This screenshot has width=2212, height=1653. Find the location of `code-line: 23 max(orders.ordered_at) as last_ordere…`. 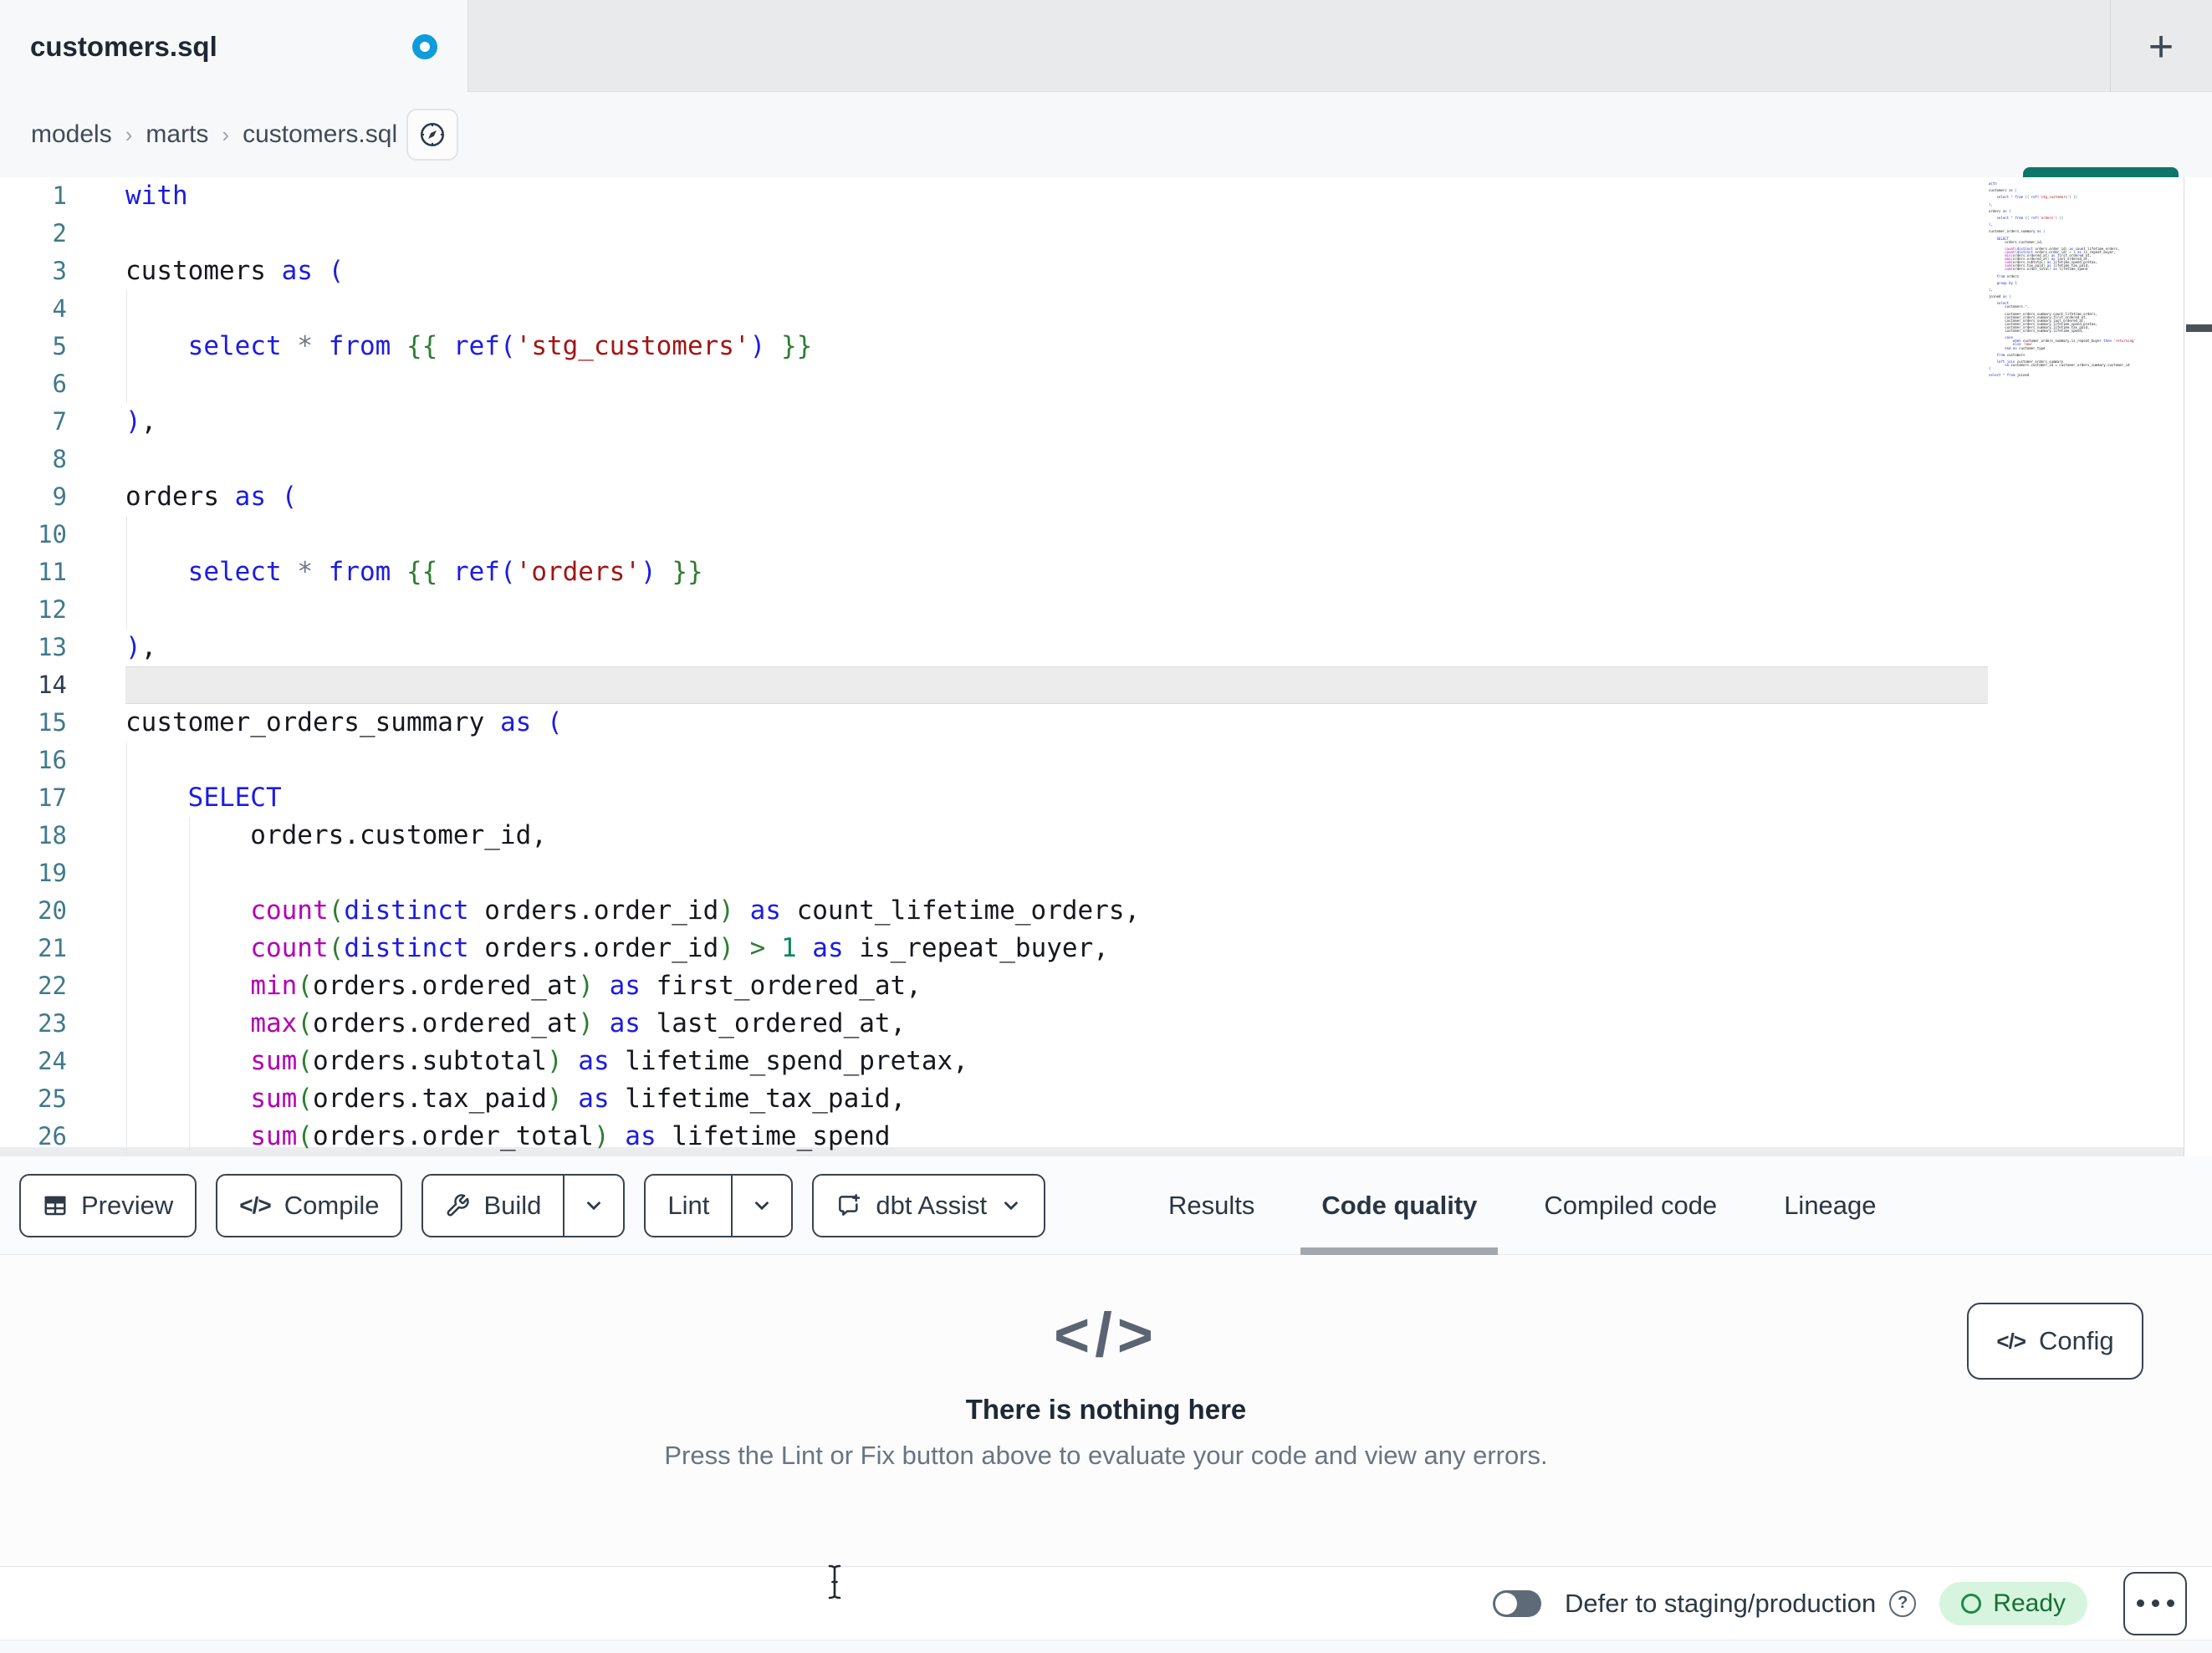

code-line: 23 max(orders.ordered_at) as last_ordere… is located at coordinates (994, 1024).